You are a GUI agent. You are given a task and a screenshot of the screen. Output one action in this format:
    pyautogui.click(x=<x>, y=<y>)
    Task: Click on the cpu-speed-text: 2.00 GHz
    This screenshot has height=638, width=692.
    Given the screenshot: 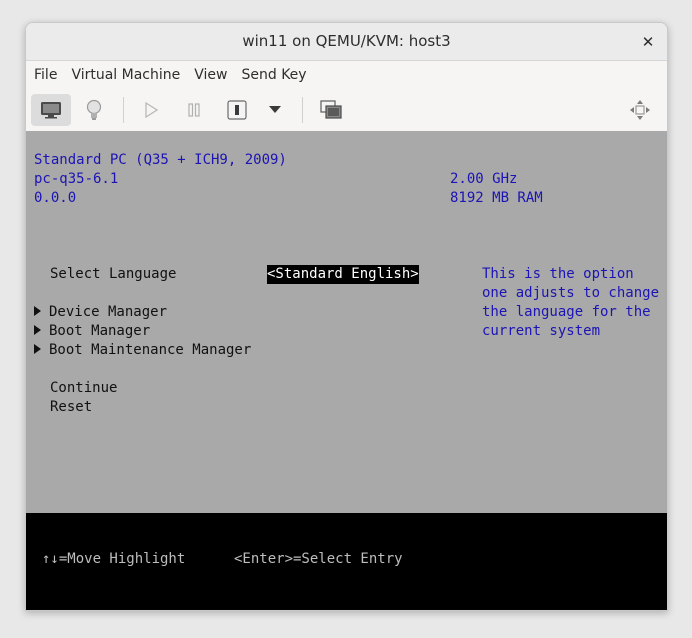 What is the action you would take?
    pyautogui.click(x=484, y=179)
    